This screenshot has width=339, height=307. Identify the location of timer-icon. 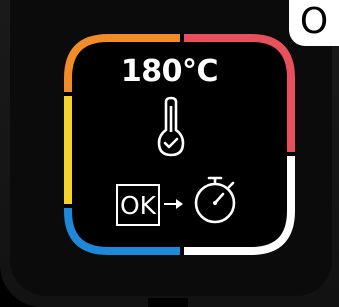
(215, 200).